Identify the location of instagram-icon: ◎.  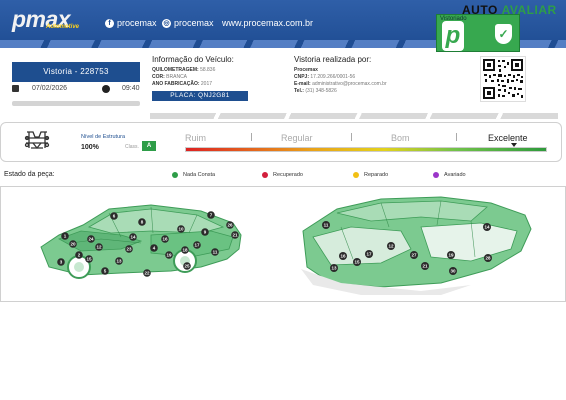
(166, 23).